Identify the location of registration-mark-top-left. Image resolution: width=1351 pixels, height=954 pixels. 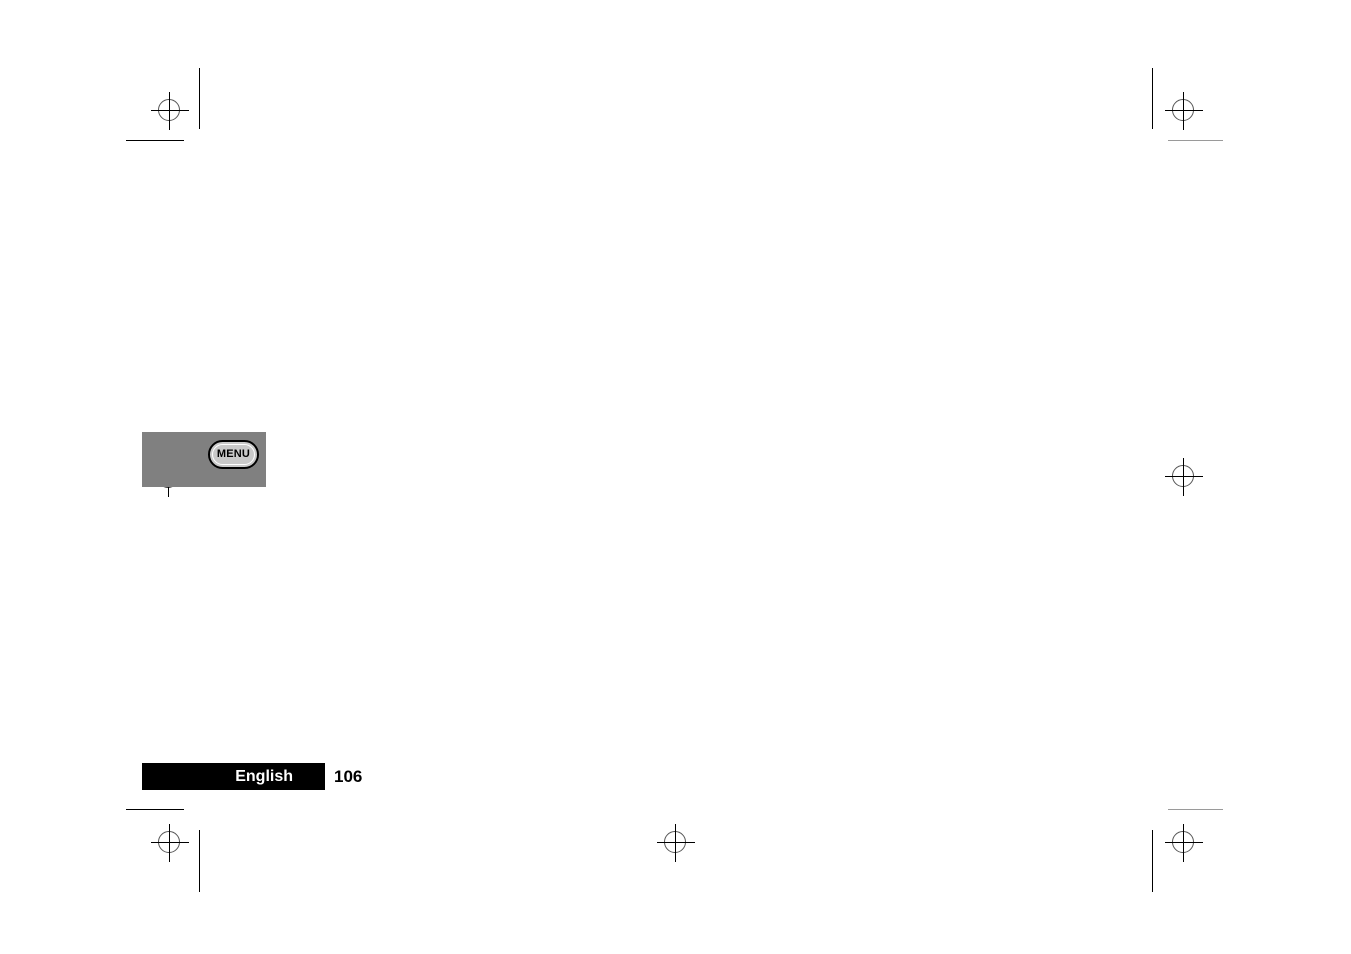
(170, 111).